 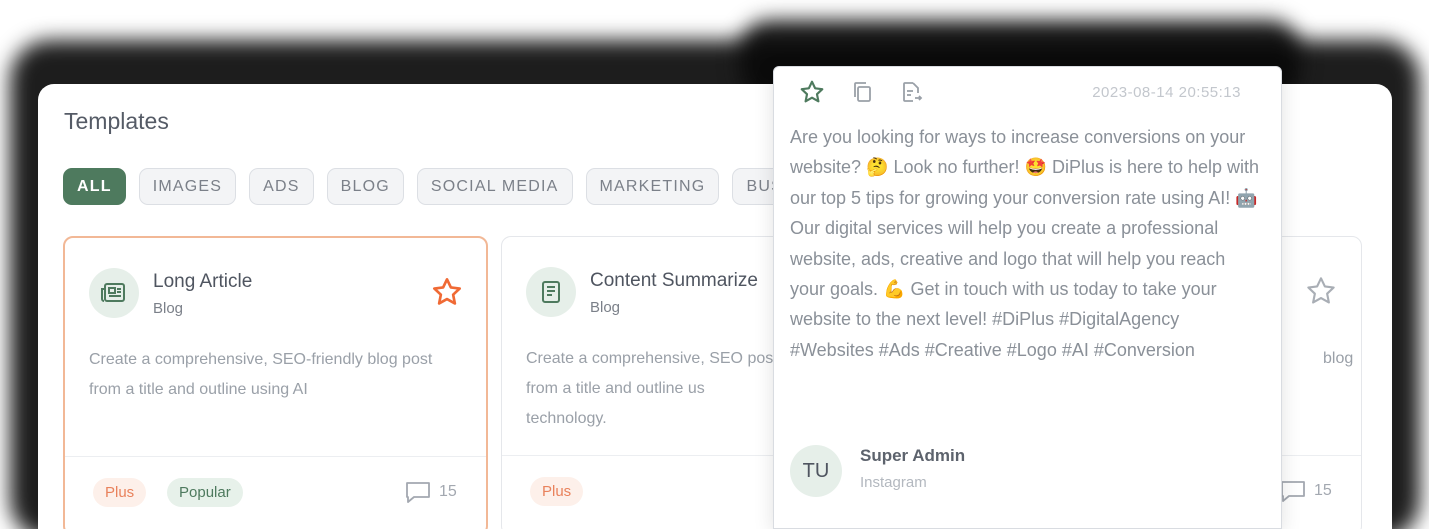 I want to click on page-title: Templates, so click(x=116, y=121).